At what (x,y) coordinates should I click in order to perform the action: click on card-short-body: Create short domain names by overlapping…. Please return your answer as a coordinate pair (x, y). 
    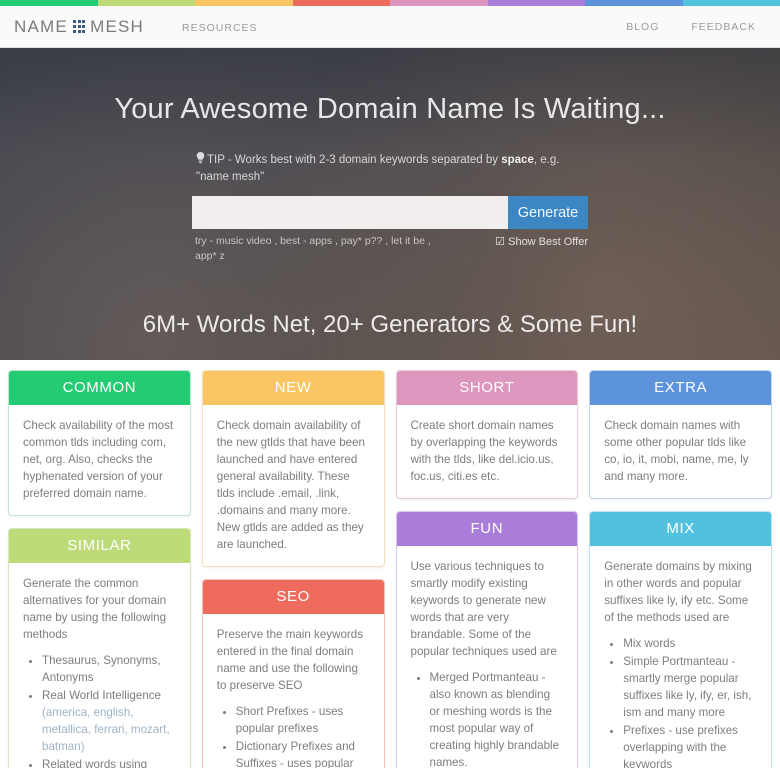
    Looking at the image, I should click on (487, 451).